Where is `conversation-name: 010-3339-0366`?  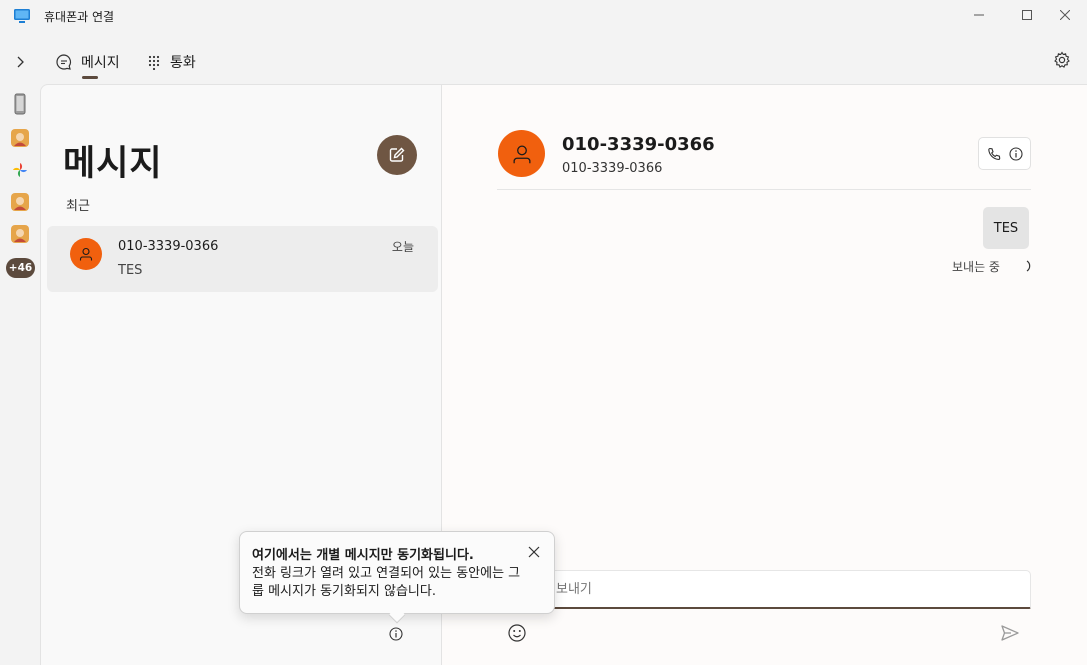 conversation-name: 010-3339-0366 is located at coordinates (168, 246).